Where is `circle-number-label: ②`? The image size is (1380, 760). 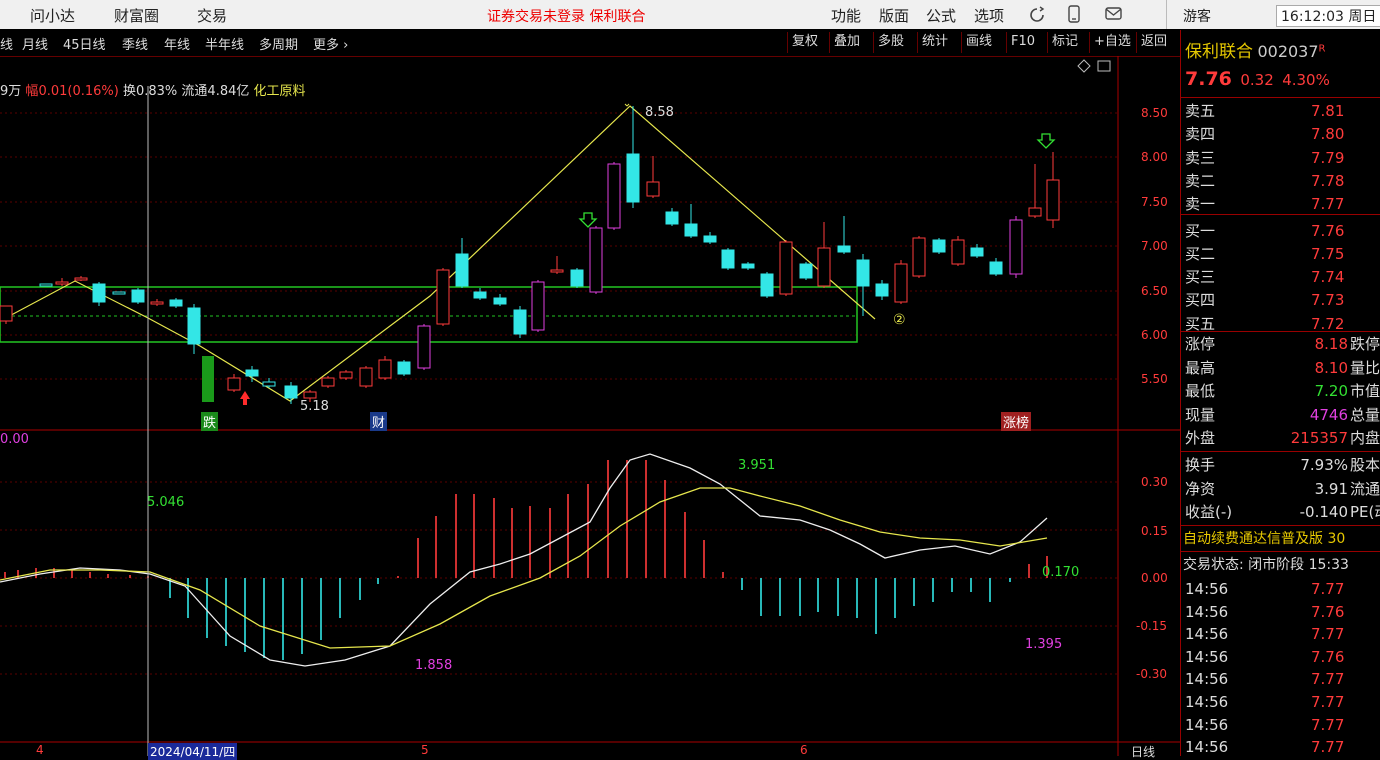 circle-number-label: ② is located at coordinates (899, 320).